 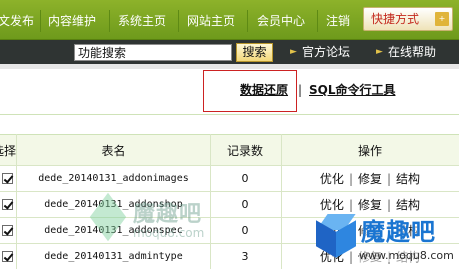 What do you see at coordinates (17, 21) in the screenshot?
I see `nav-item-publish: 文发布` at bounding box center [17, 21].